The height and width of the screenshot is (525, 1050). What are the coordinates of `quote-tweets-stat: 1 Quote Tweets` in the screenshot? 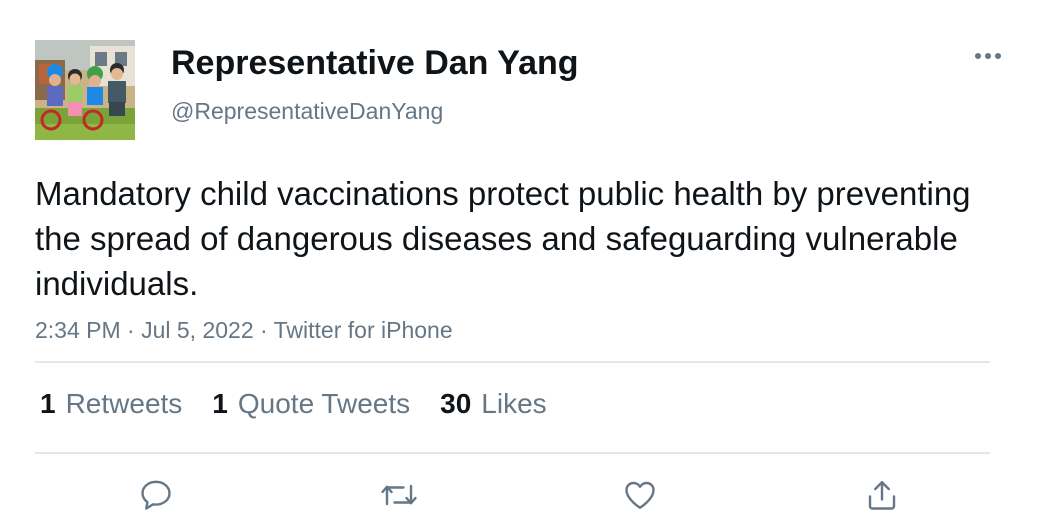 It's located at (311, 404).